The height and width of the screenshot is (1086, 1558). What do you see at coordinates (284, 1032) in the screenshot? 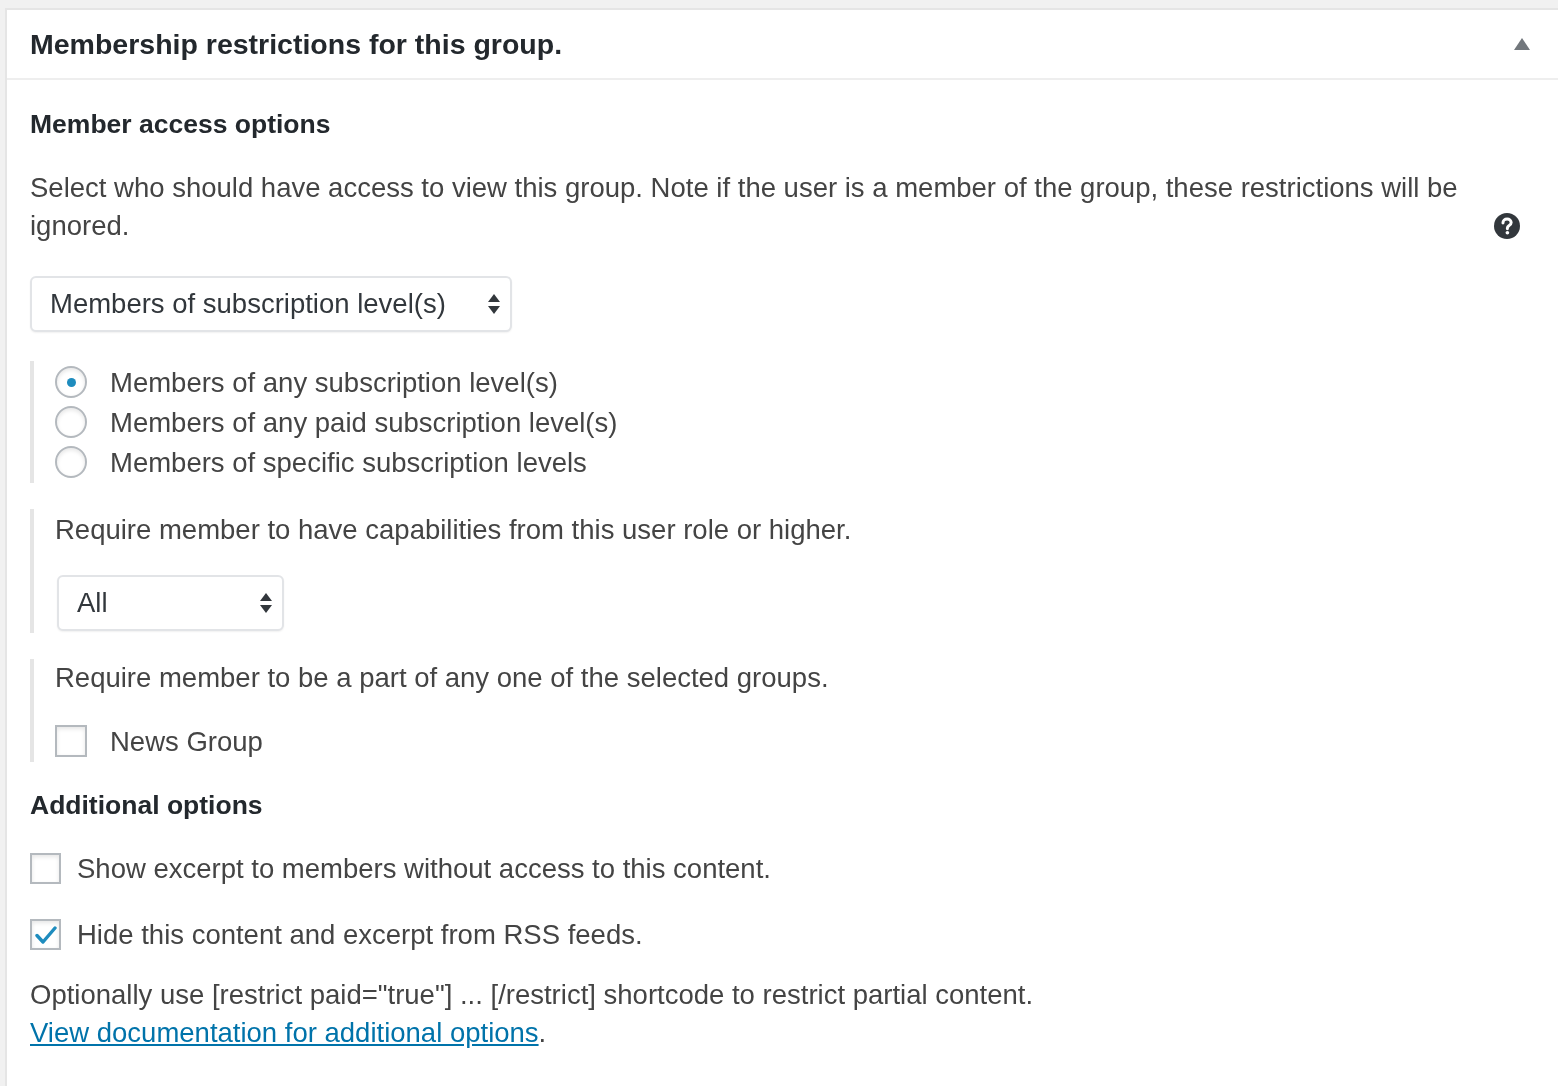
I see `documentation-link: View documentation for additional options` at bounding box center [284, 1032].